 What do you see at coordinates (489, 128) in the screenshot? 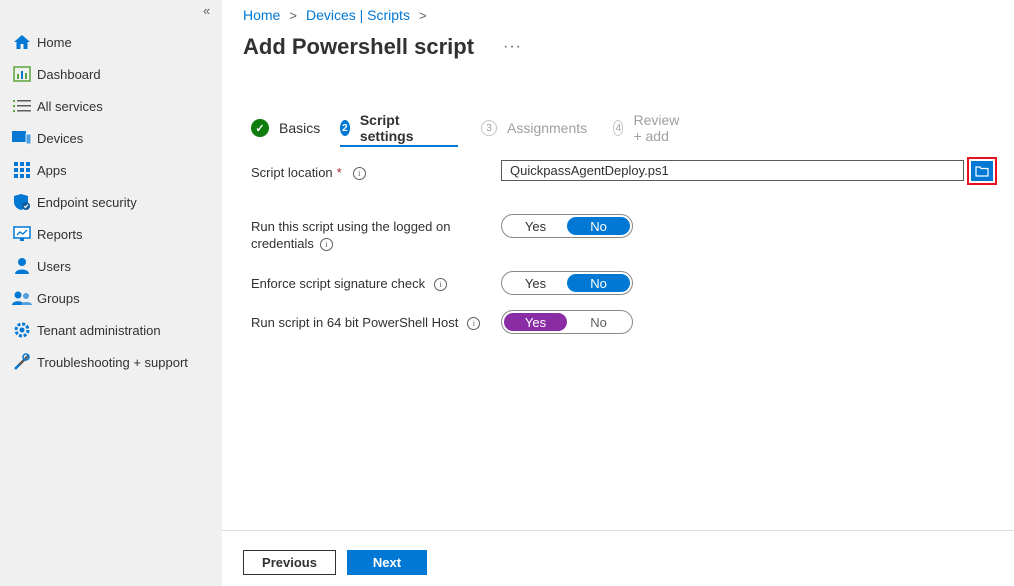
I see `step-number: 3` at bounding box center [489, 128].